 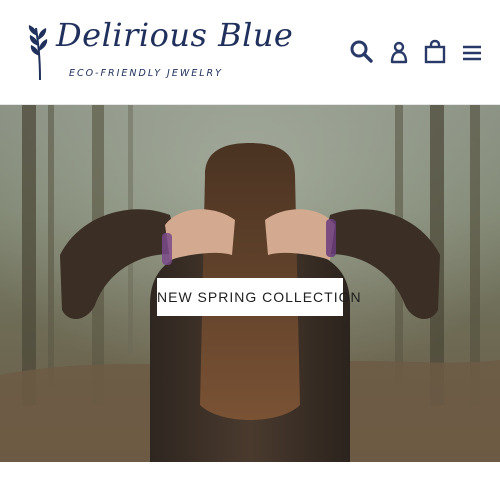 I want to click on page-below-hero, so click(x=250, y=481).